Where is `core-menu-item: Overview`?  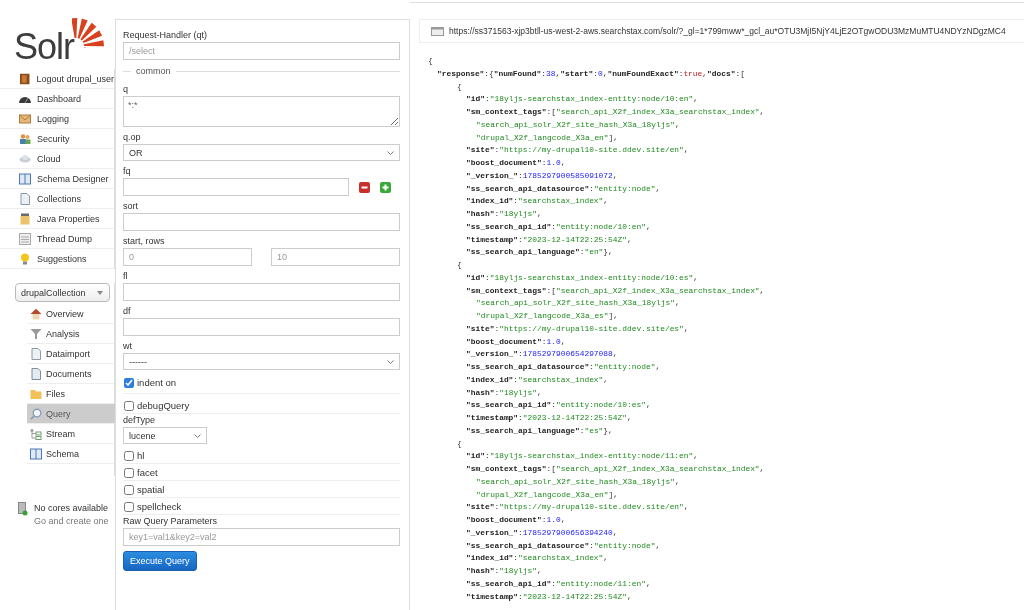
core-menu-item: Overview is located at coordinates (70, 314).